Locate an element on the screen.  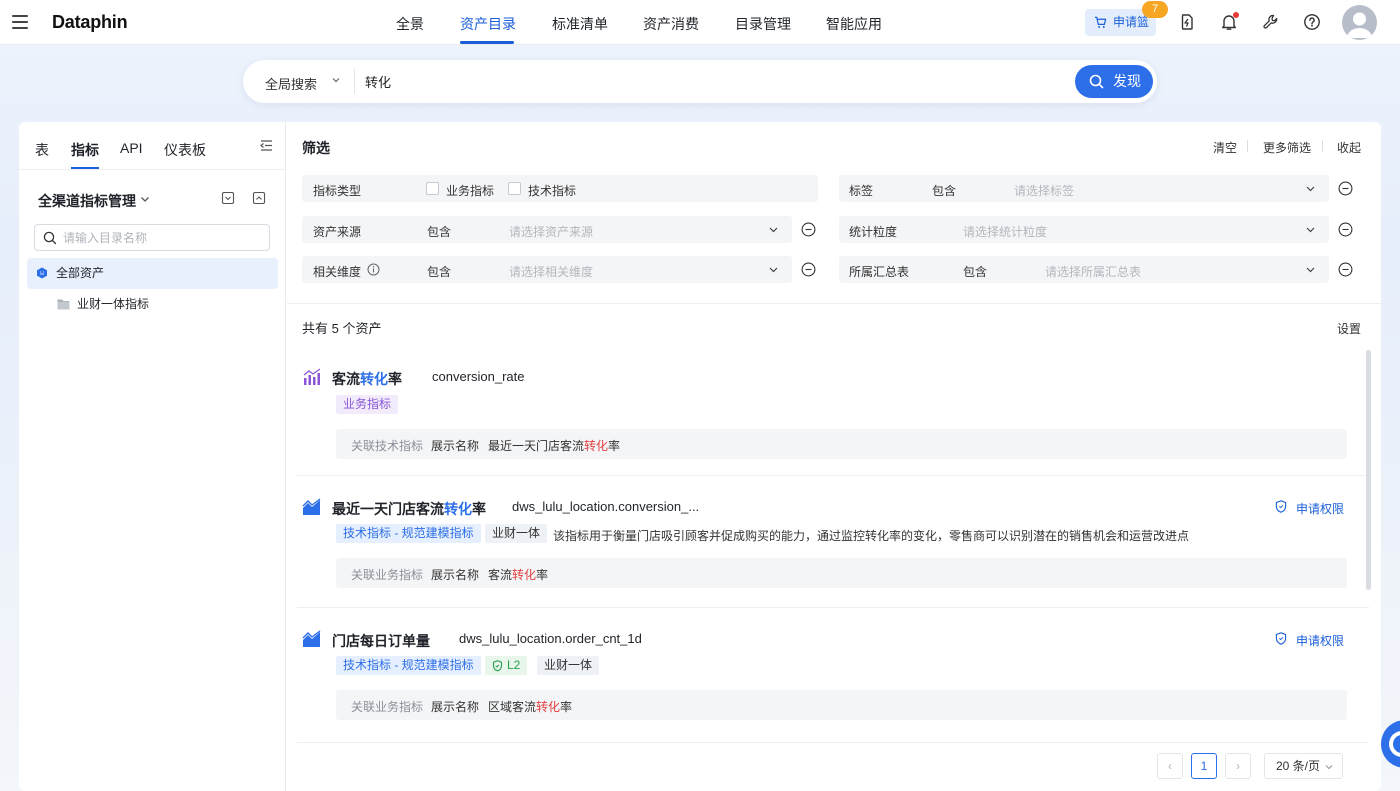
discover-button-label: 发现 is located at coordinates (1127, 81).